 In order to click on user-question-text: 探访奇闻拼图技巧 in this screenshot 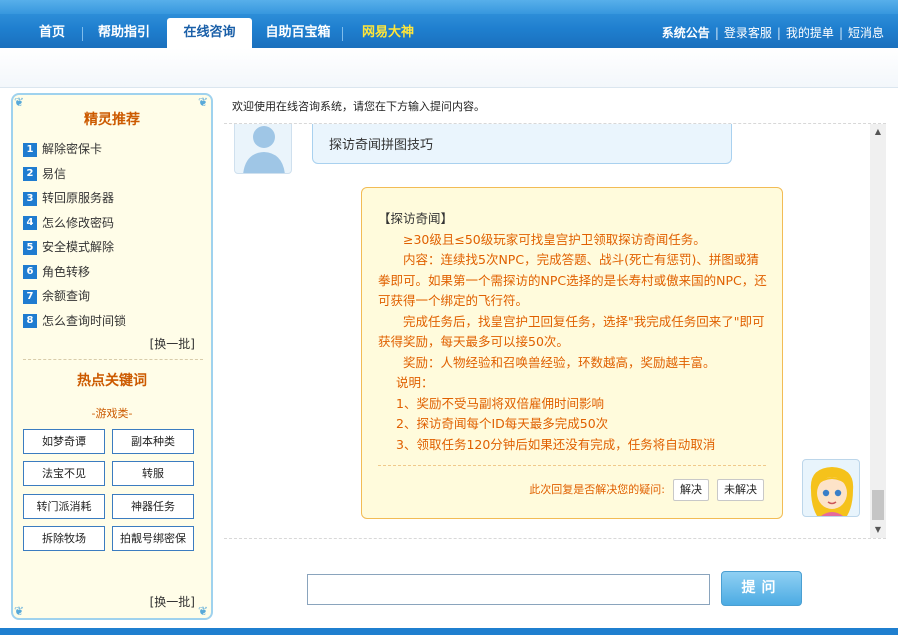, I will do `click(381, 145)`.